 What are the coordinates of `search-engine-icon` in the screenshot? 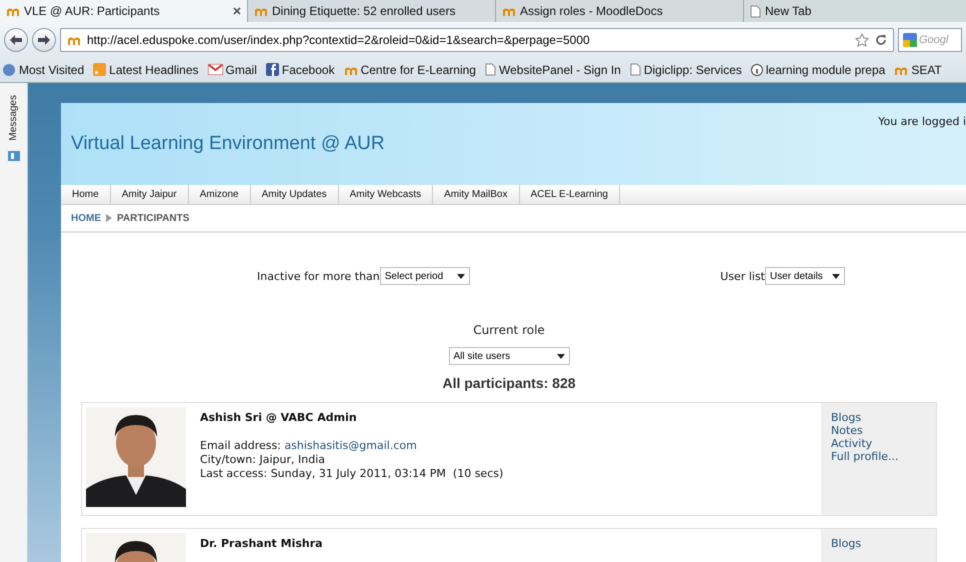 It's located at (910, 39).